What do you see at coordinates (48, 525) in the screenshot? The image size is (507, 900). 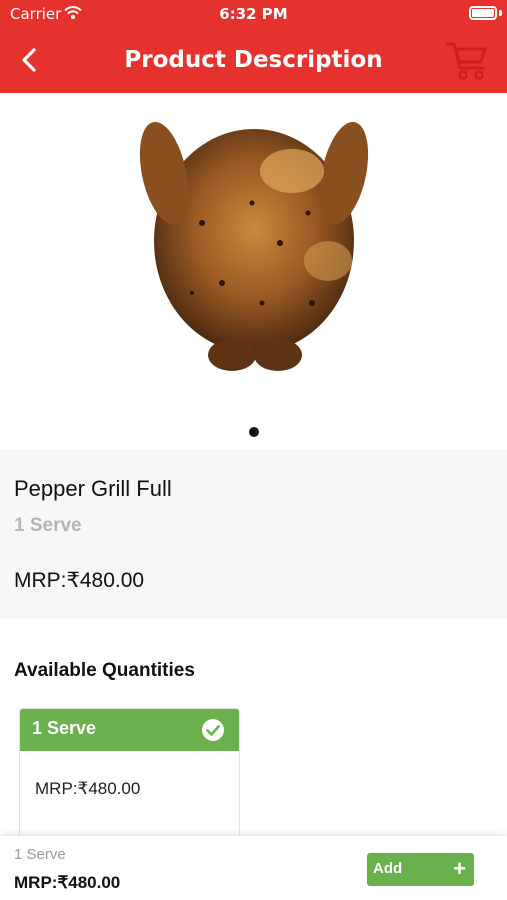 I see `product-serve: 1 Serve` at bounding box center [48, 525].